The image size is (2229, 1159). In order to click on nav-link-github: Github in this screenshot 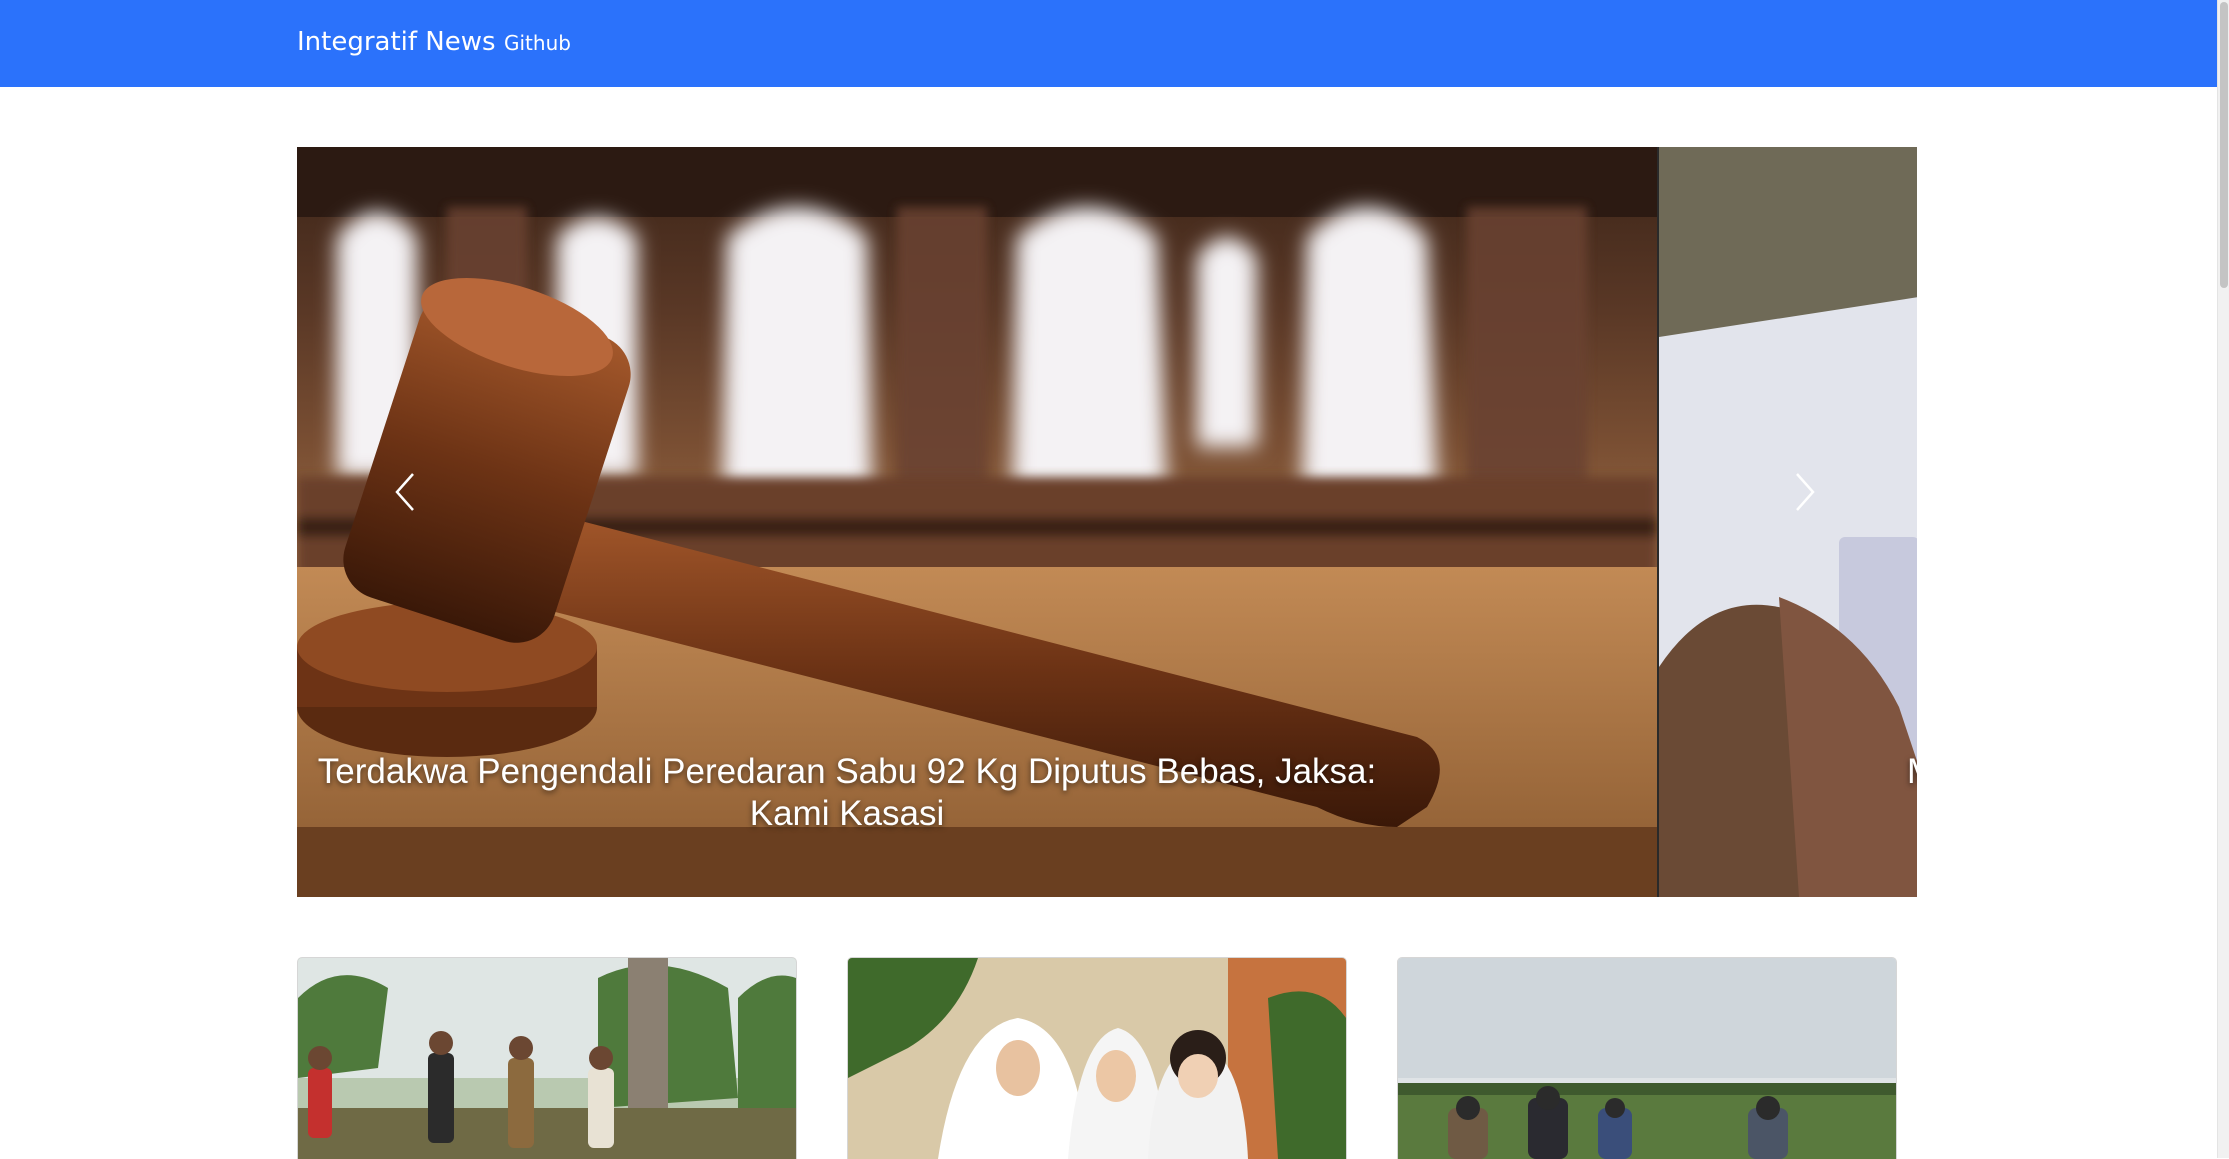, I will do `click(537, 43)`.